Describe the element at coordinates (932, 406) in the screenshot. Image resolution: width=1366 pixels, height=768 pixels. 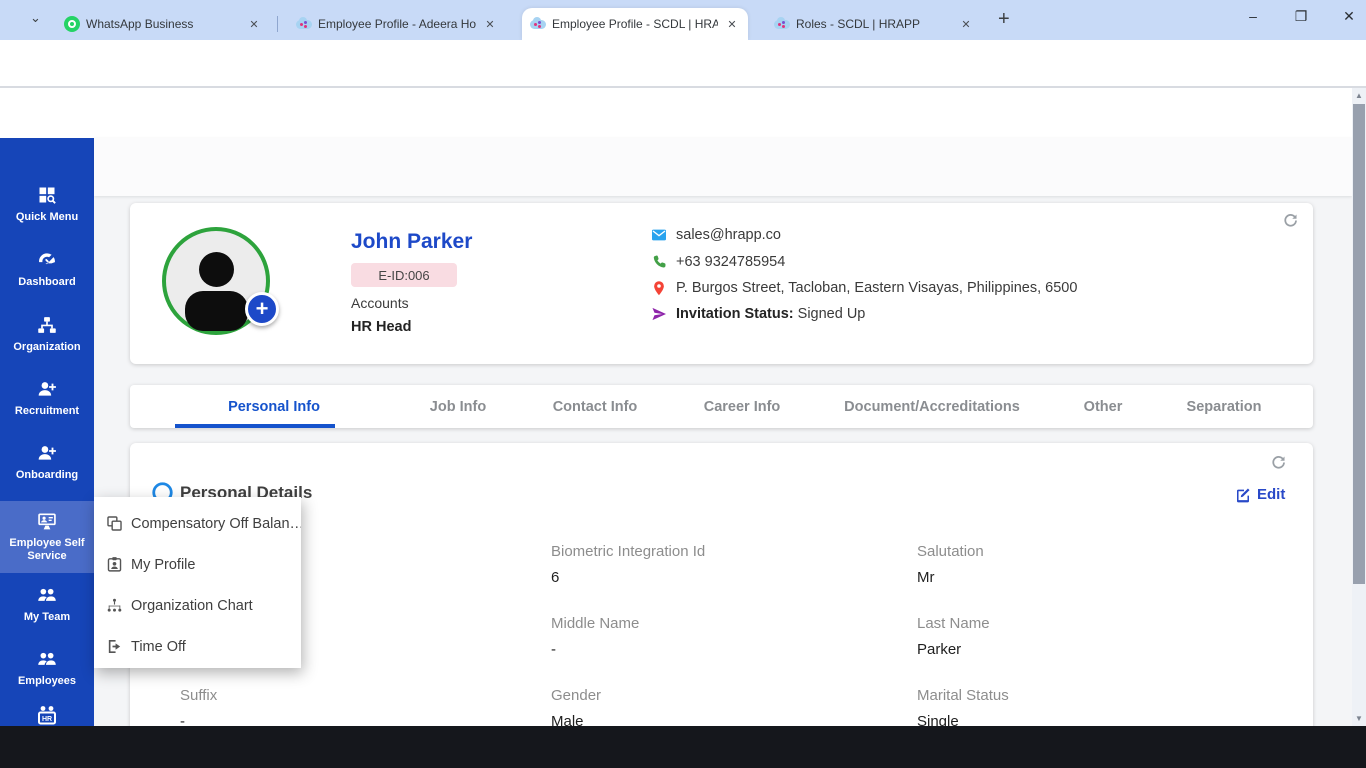
I see `tab-document-accreditations: Document/Accreditations` at that location.